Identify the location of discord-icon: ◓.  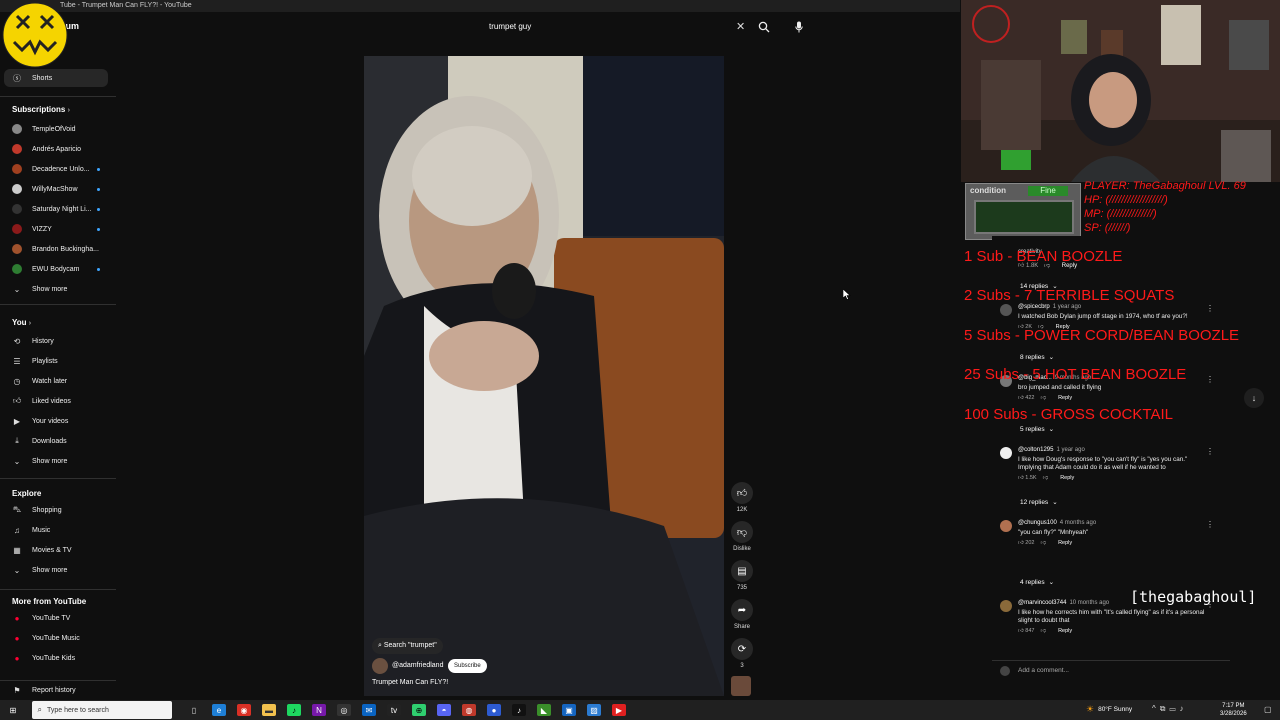
(444, 710).